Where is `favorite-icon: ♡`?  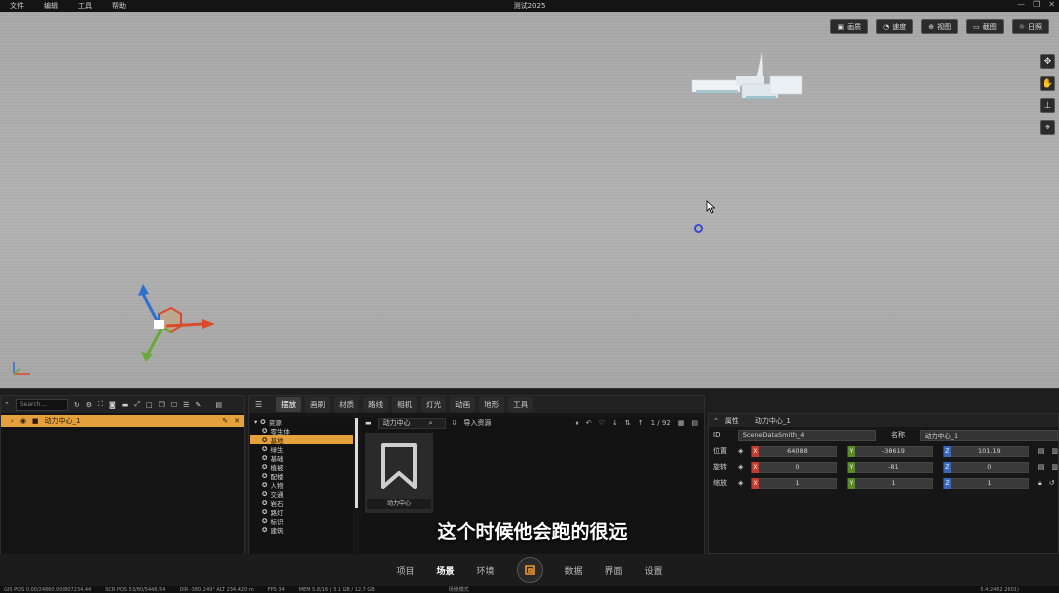
favorite-icon: ♡ is located at coordinates (602, 423).